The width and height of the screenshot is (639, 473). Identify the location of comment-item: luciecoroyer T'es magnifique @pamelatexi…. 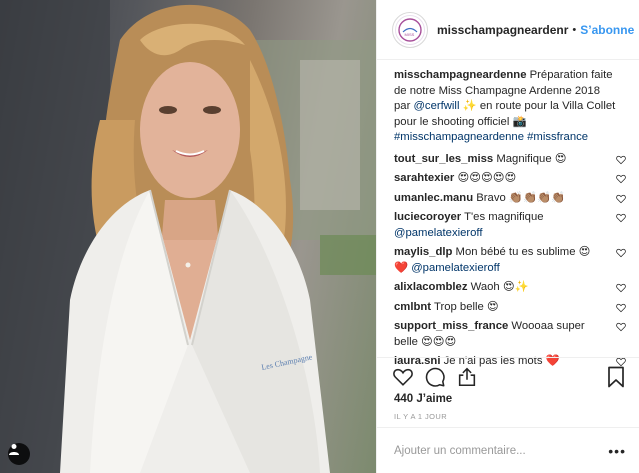
(510, 225).